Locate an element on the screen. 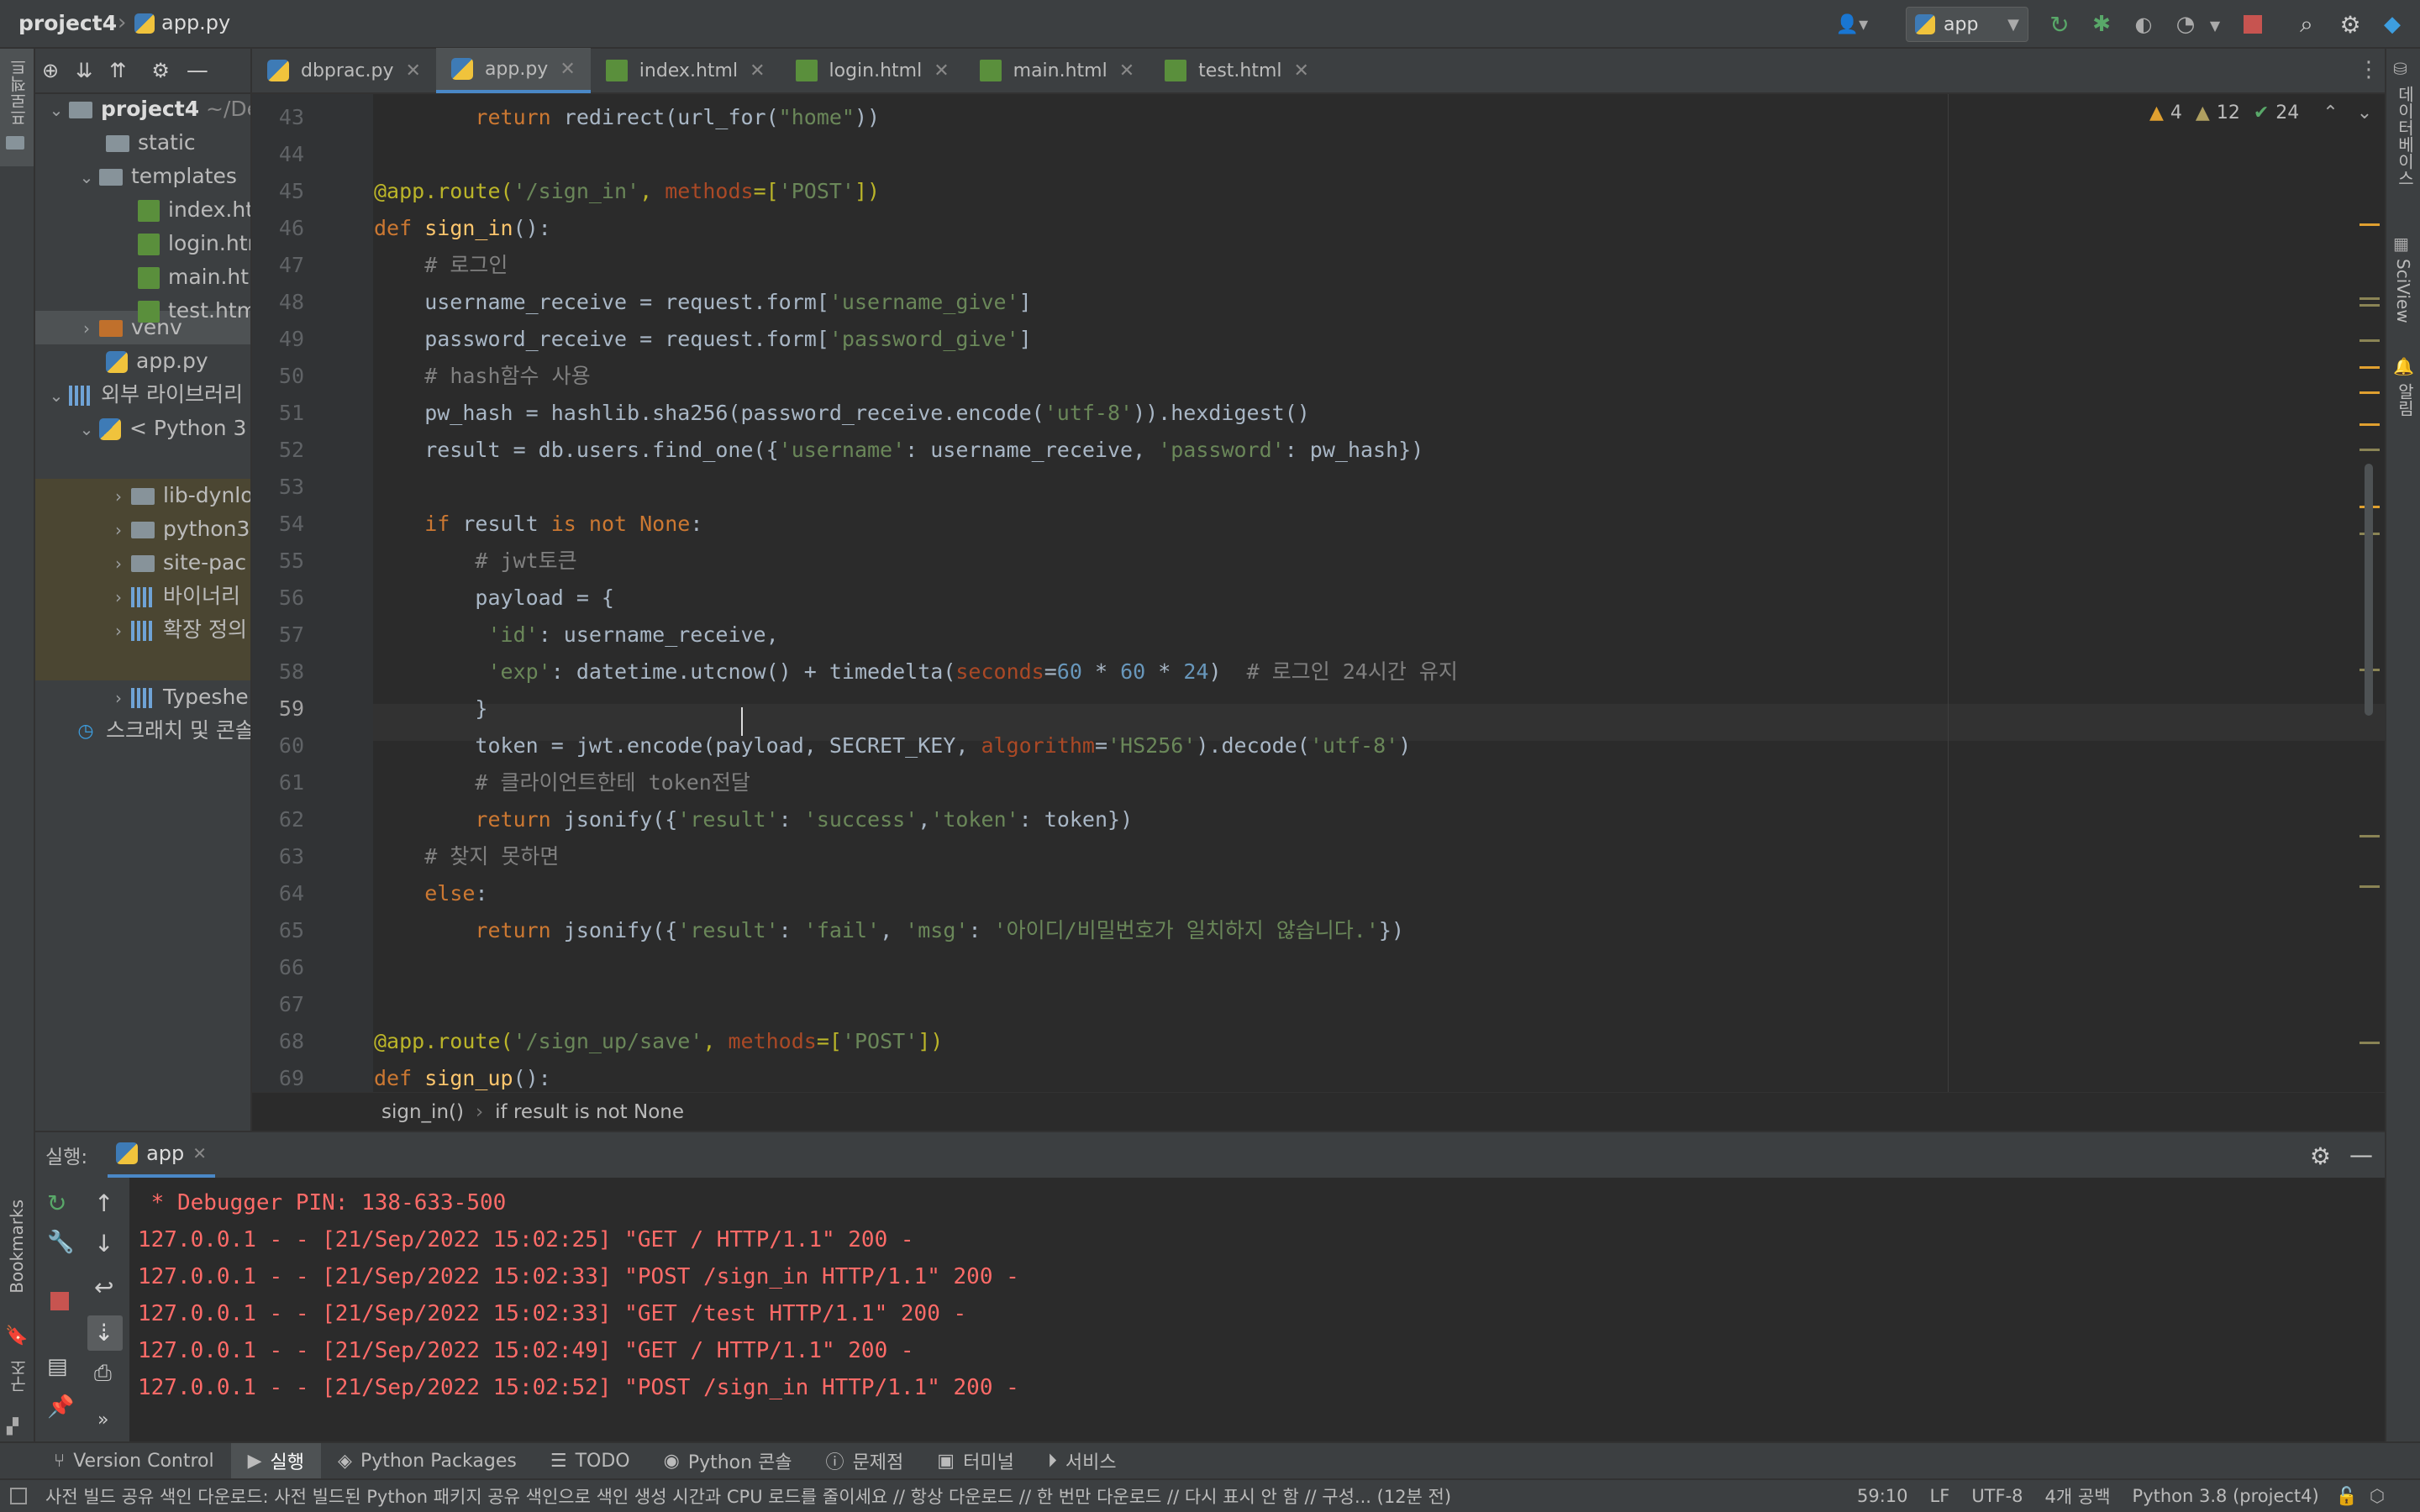 This screenshot has width=2420, height=1512. sciview-tool-button: ▦ SciView is located at coordinates (2403, 296).